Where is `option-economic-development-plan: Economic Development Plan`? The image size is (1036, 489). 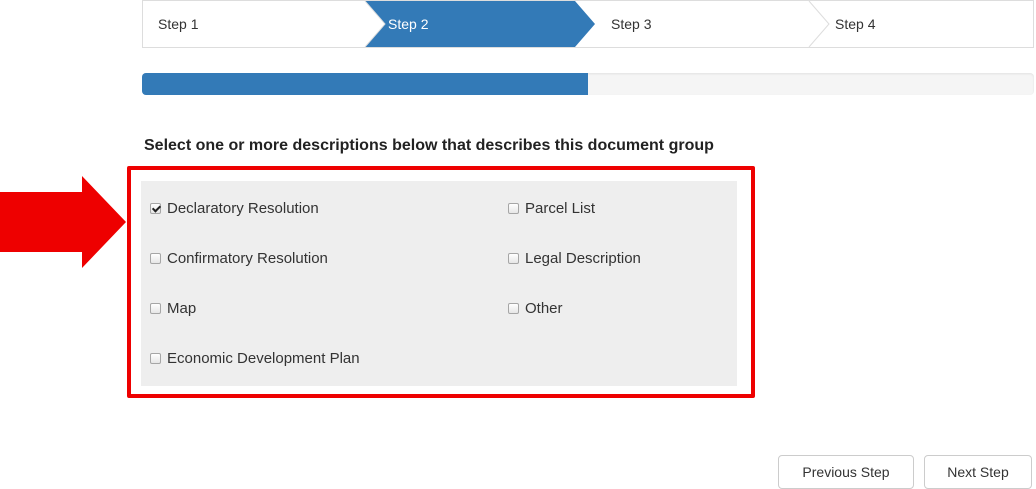 option-economic-development-plan: Economic Development Plan is located at coordinates (255, 358).